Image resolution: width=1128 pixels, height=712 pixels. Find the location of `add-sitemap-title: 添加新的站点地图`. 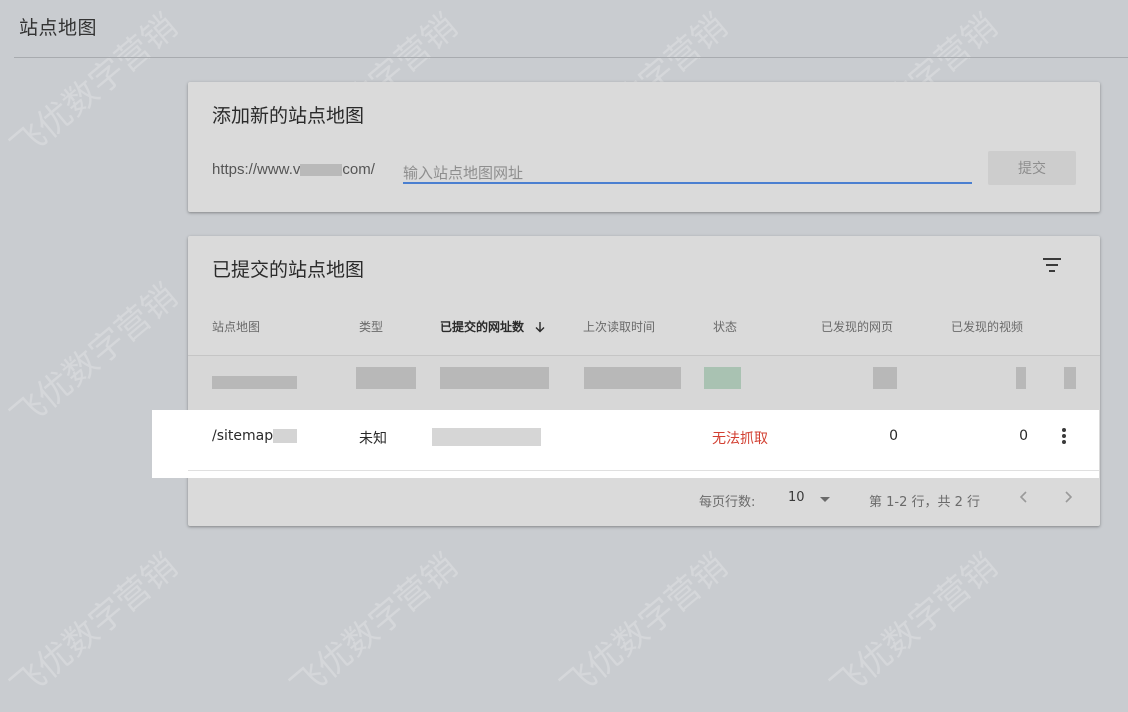

add-sitemap-title: 添加新的站点地图 is located at coordinates (288, 116).